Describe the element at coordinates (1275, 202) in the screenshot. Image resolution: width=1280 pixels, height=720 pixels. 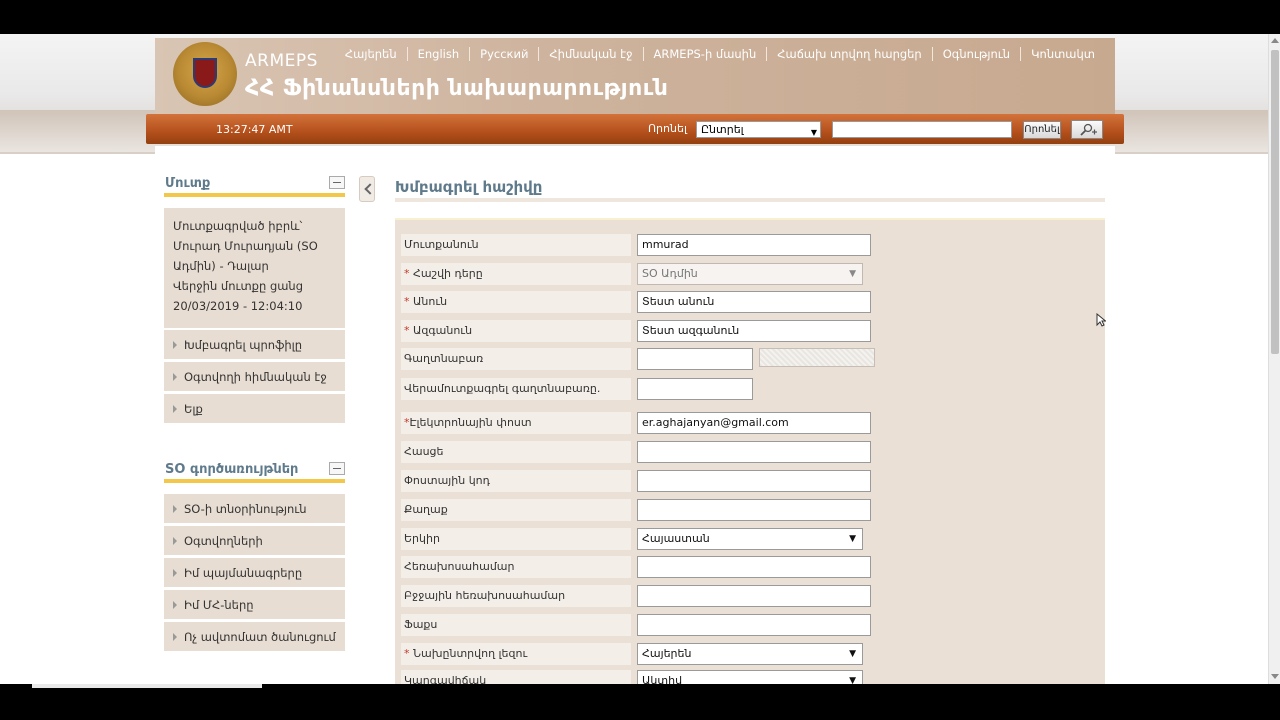
I see `scrollbar-thumb` at that location.